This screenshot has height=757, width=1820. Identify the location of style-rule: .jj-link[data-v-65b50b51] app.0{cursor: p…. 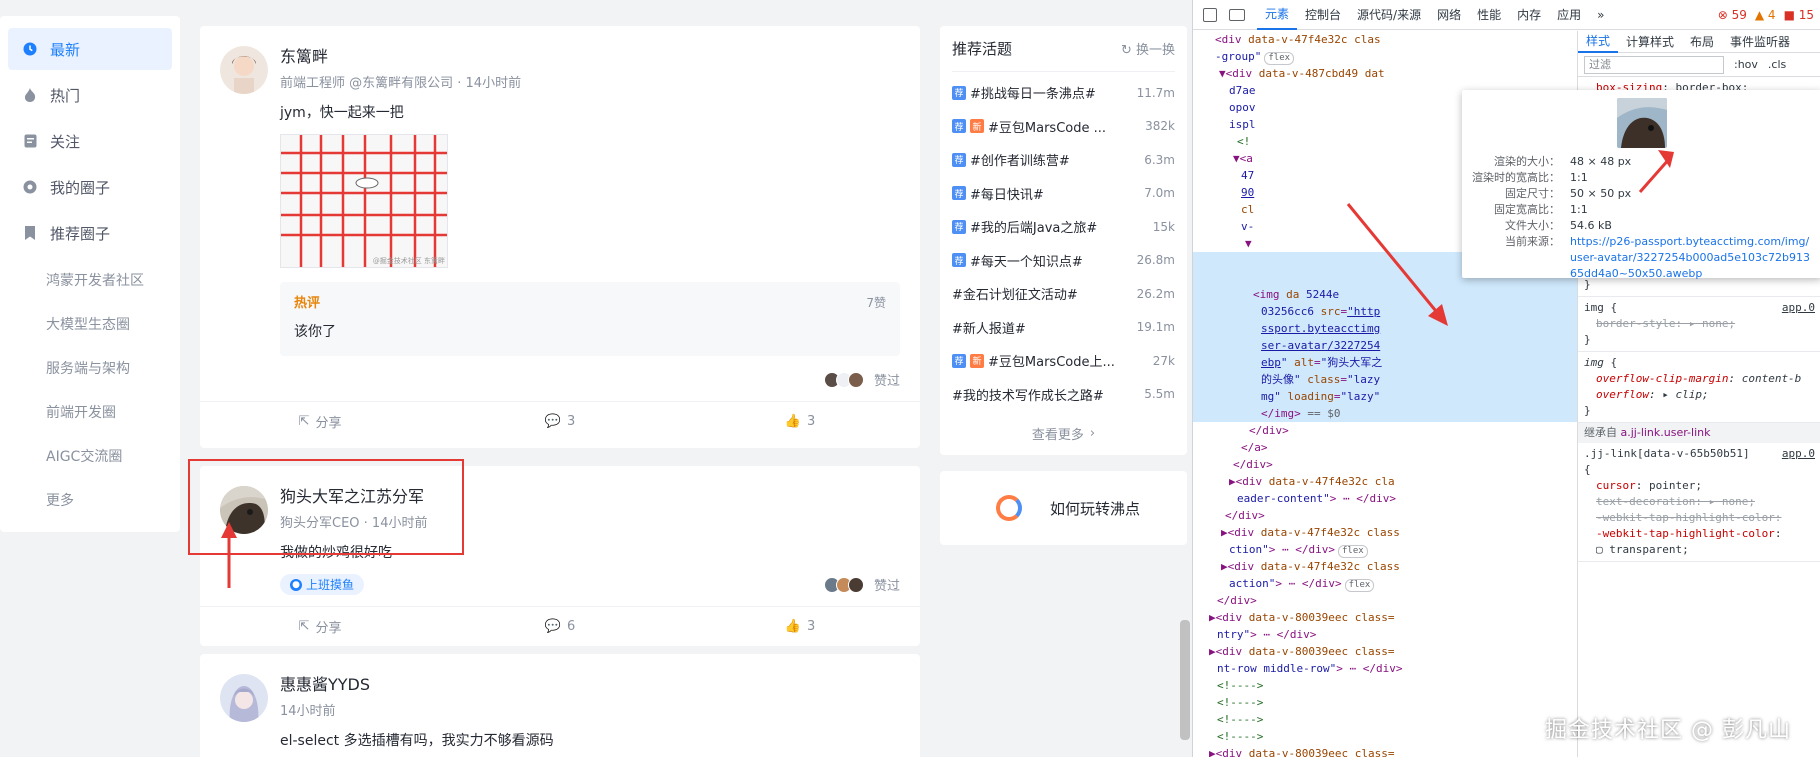
(1699, 502).